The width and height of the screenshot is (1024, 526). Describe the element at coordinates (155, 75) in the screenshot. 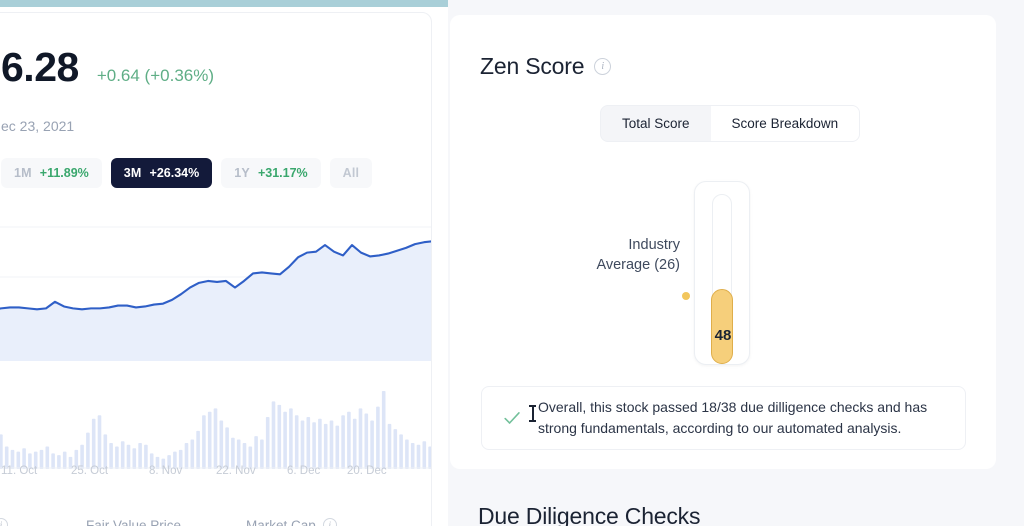

I see `quote-change: +0.64 (+0.36%)` at that location.